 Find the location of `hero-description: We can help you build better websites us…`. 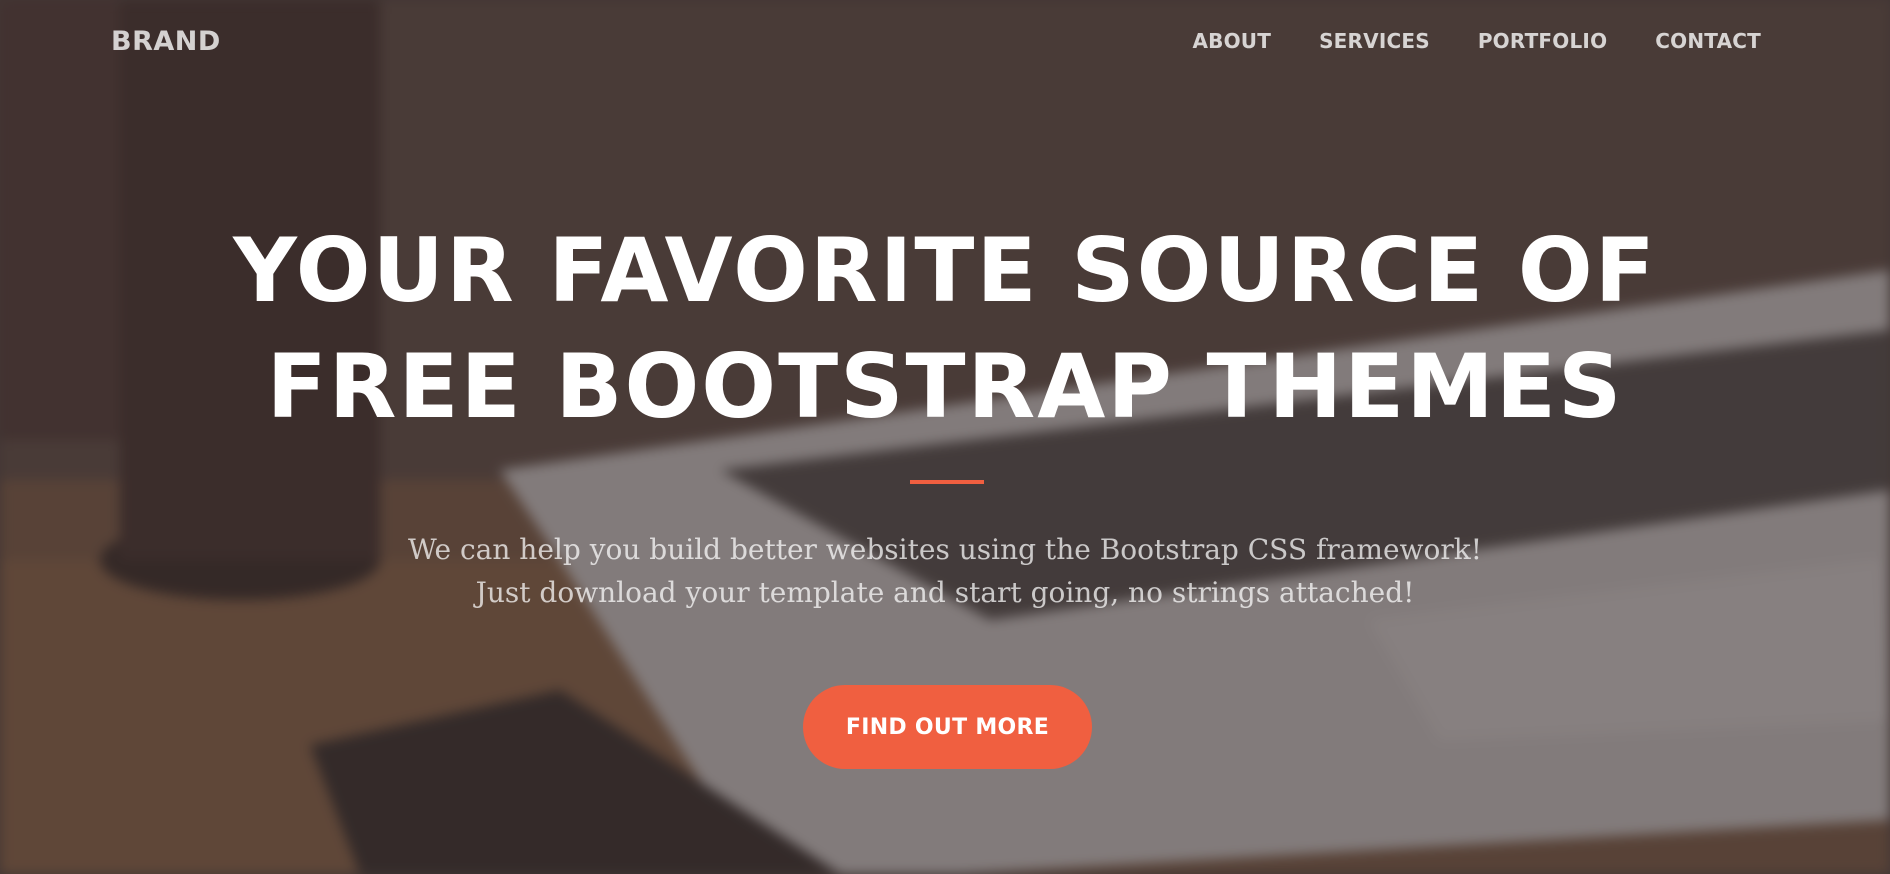

hero-description: We can help you build better websites us… is located at coordinates (945, 571).